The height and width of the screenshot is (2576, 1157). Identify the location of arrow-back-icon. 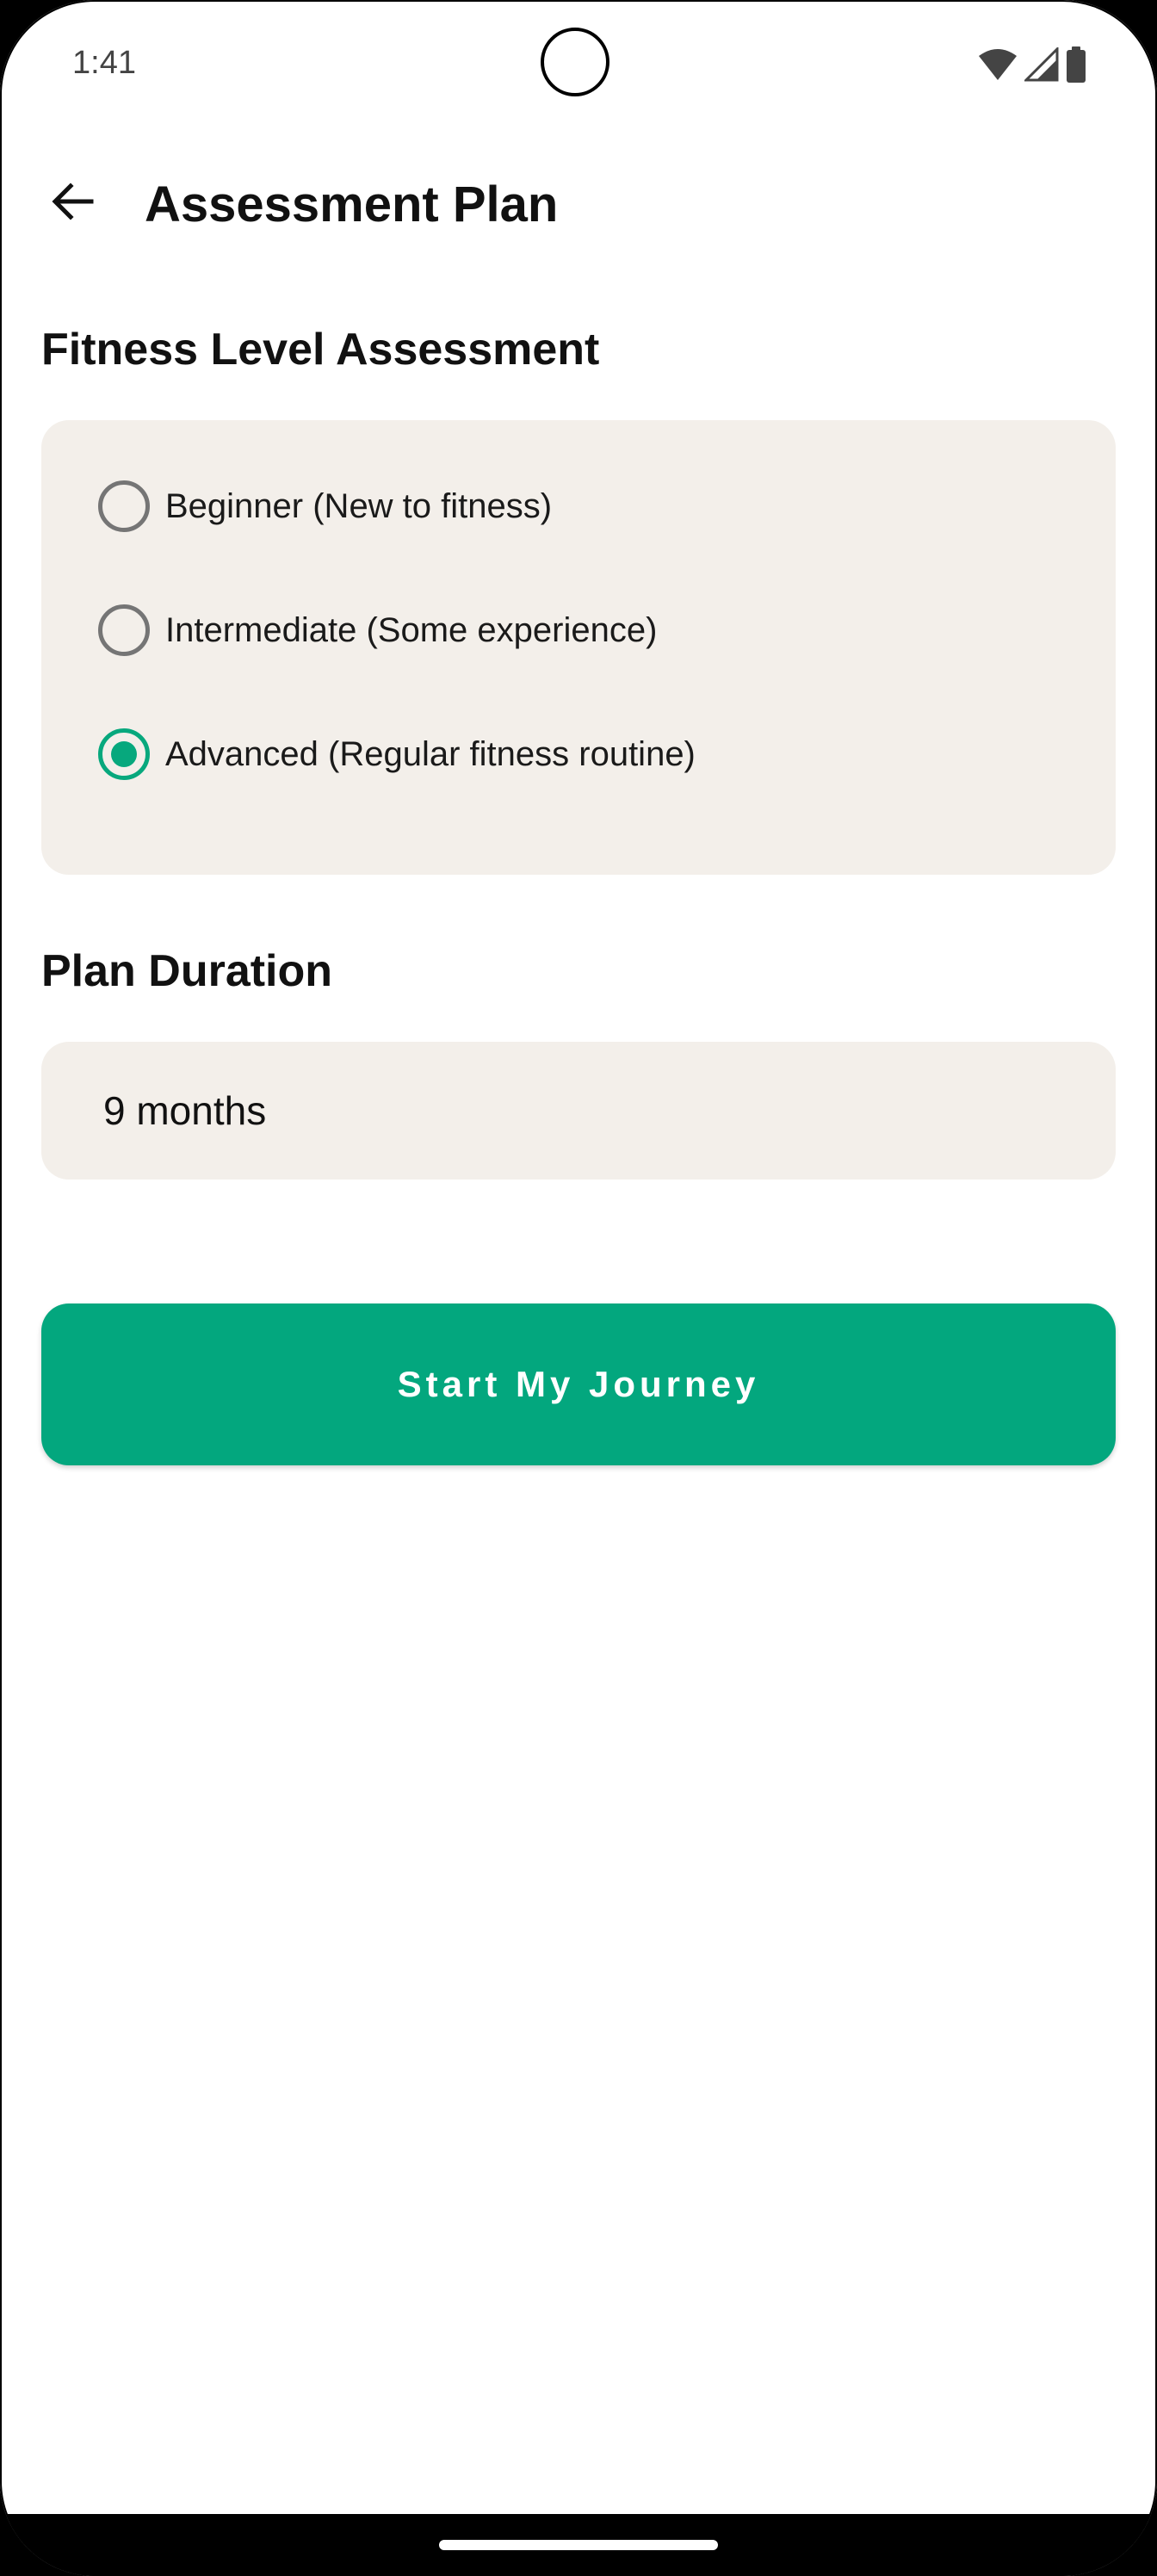
(72, 204).